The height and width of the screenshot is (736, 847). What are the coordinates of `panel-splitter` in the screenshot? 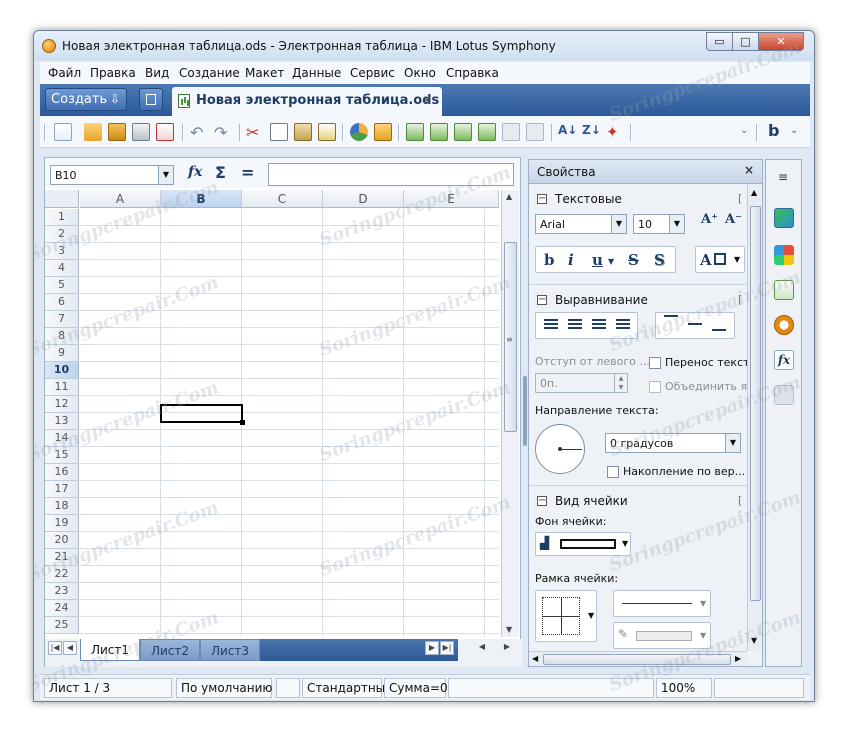 It's located at (525, 411).